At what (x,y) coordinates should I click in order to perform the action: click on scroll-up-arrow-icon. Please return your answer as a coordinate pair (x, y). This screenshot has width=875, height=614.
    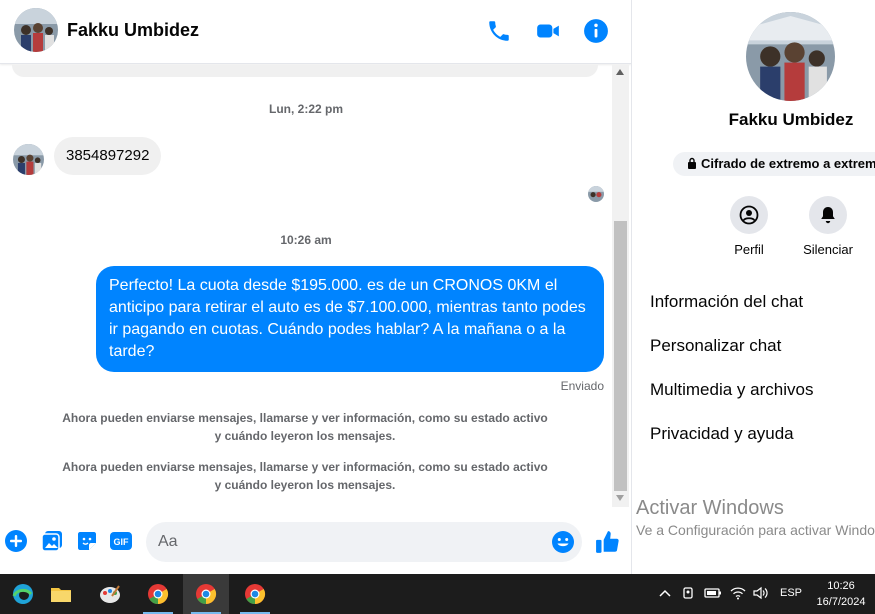
    Looking at the image, I should click on (620, 72).